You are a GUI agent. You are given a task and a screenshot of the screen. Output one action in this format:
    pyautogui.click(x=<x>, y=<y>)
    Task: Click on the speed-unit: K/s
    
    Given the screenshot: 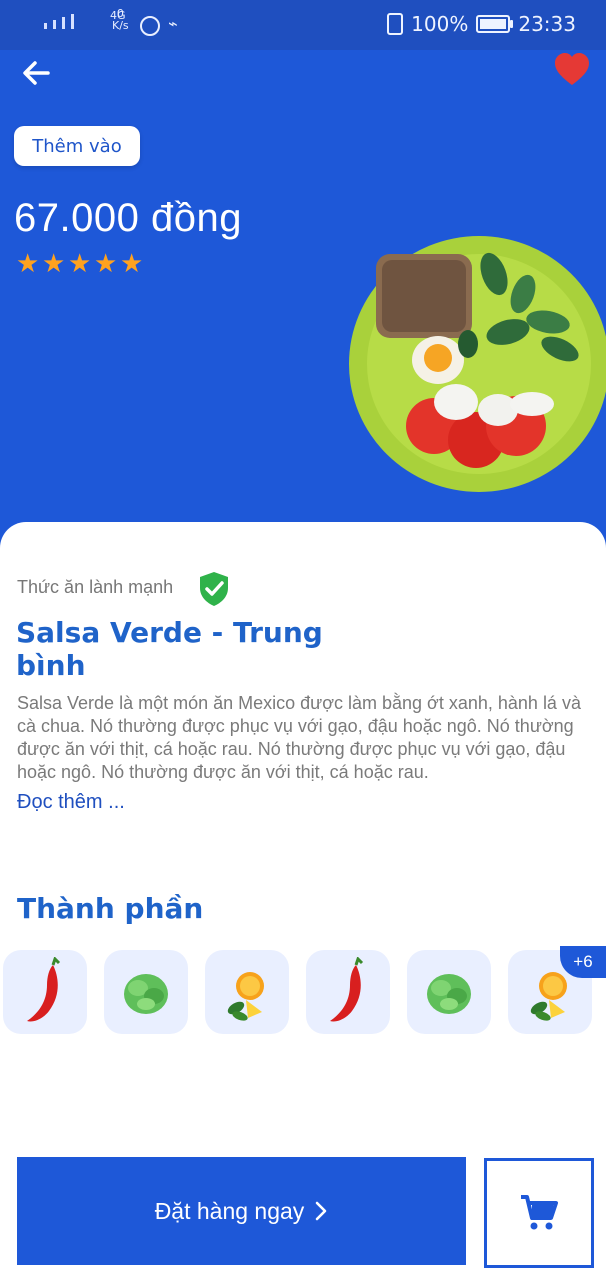 What is the action you would take?
    pyautogui.click(x=120, y=25)
    